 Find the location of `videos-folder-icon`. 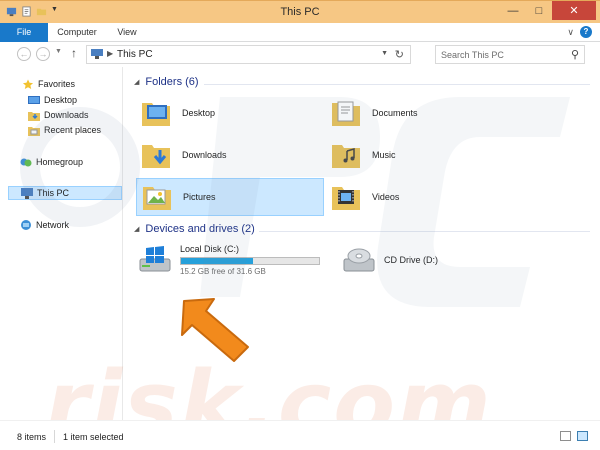

videos-folder-icon is located at coordinates (346, 198).